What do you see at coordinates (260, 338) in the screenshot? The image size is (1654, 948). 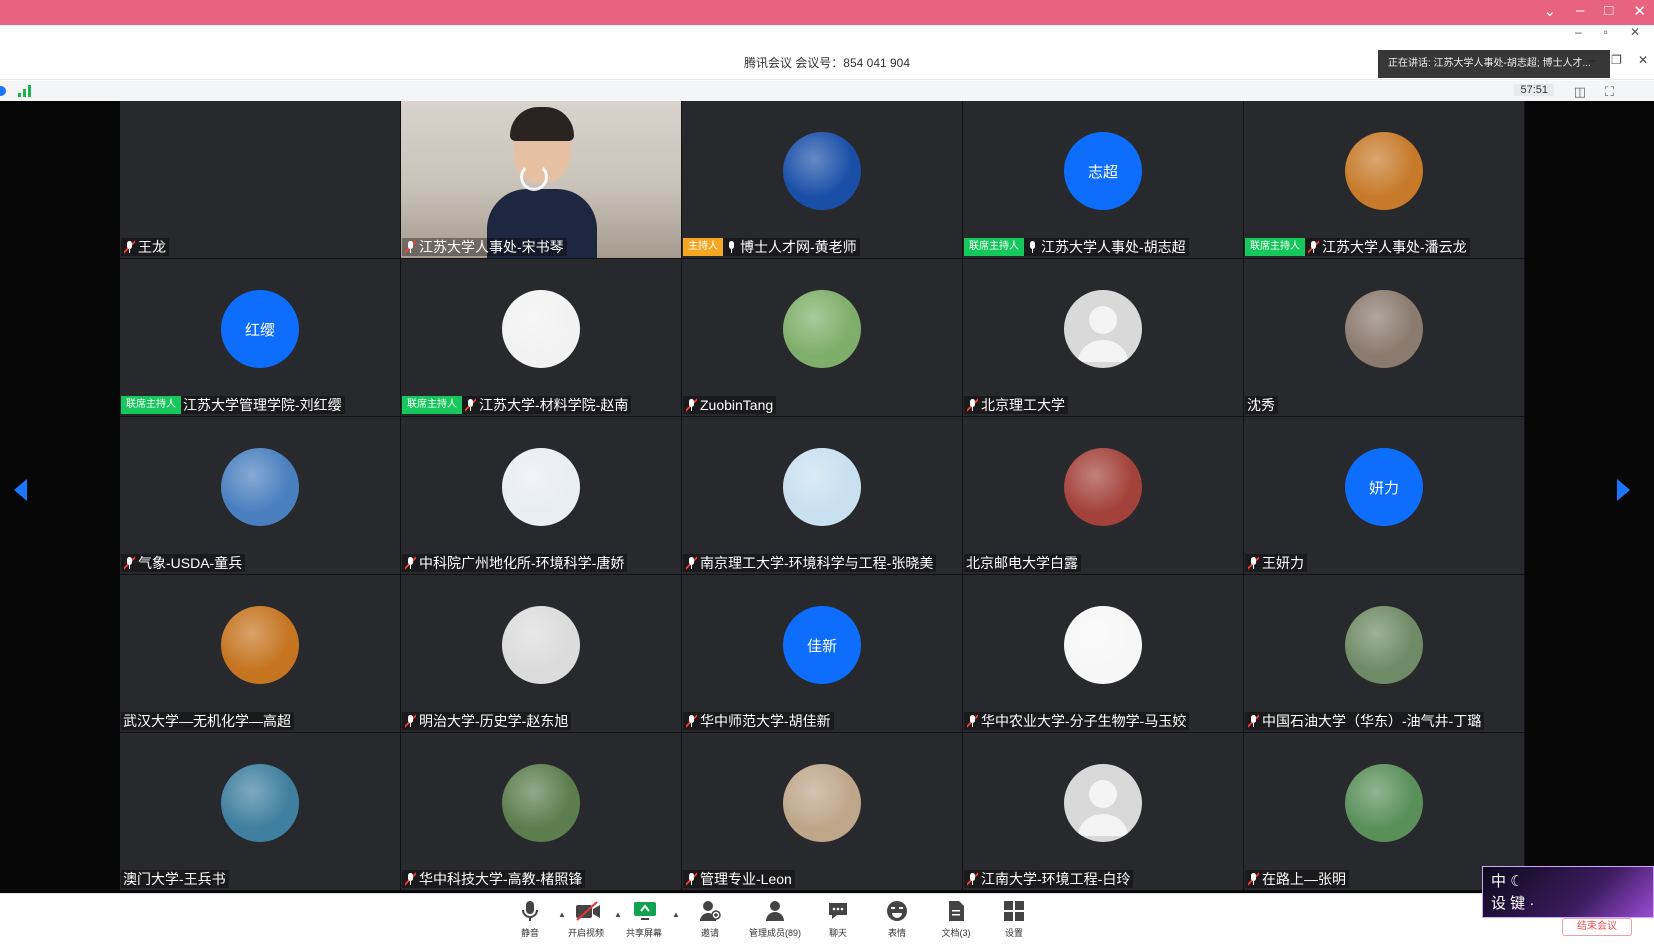 I see `participant-tile: 红缨 联席主持人 江苏大学管理学院-刘红缨` at bounding box center [260, 338].